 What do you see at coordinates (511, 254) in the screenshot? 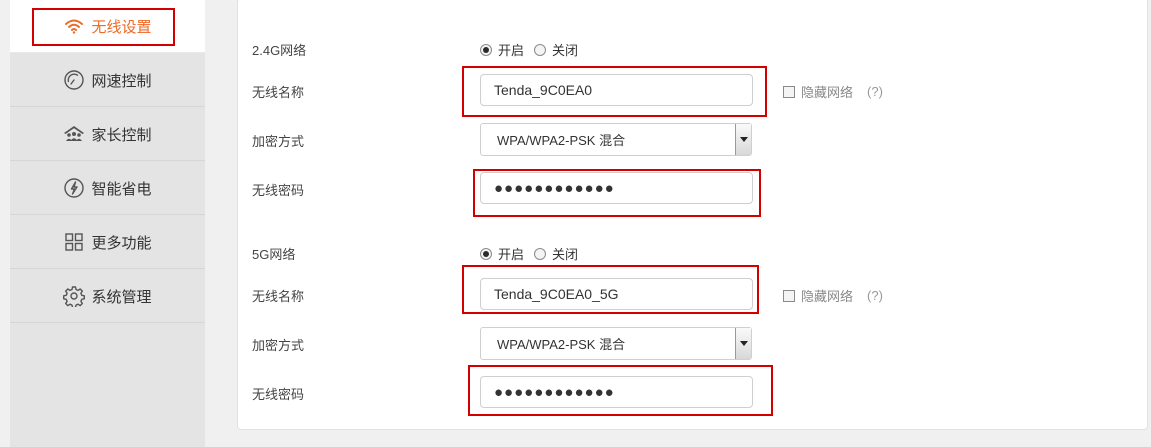
I see `network-5g-on-label: 开启` at bounding box center [511, 254].